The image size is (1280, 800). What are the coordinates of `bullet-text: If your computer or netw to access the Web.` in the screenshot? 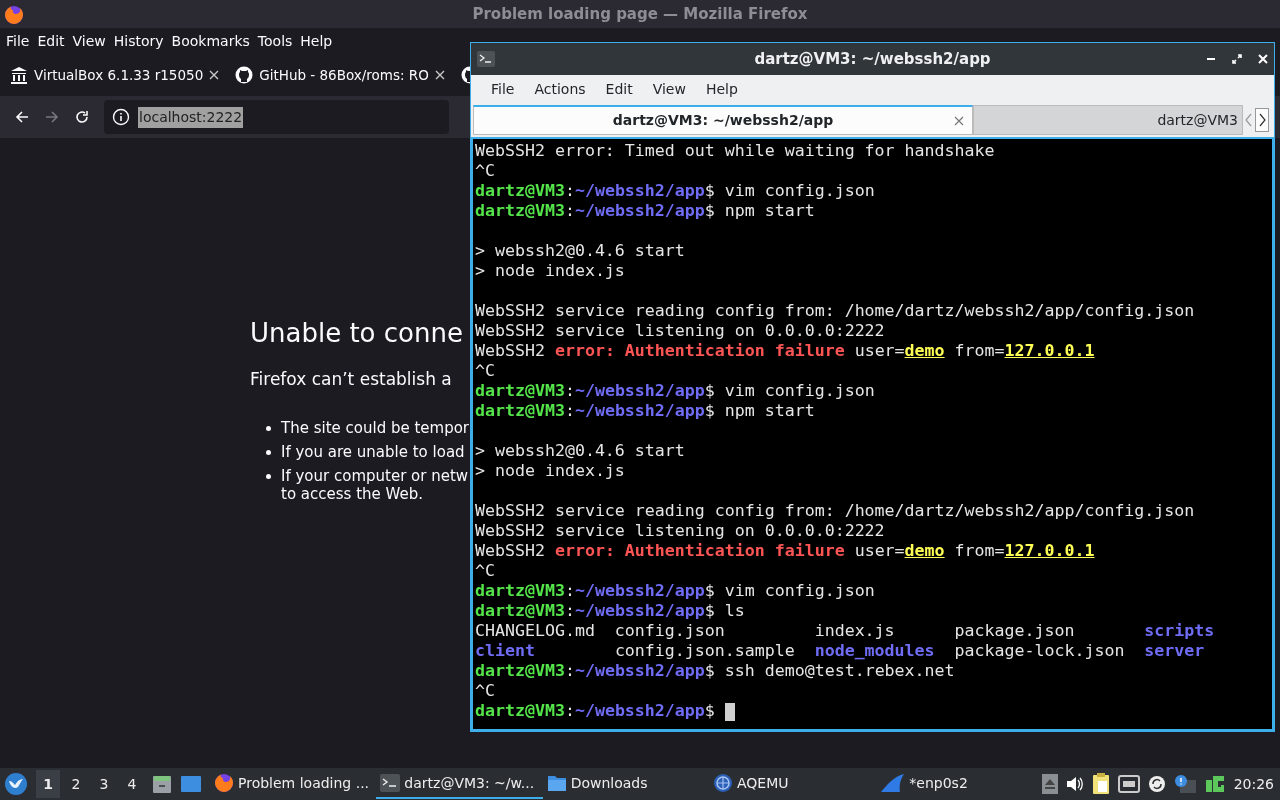 It's located at (375, 484).